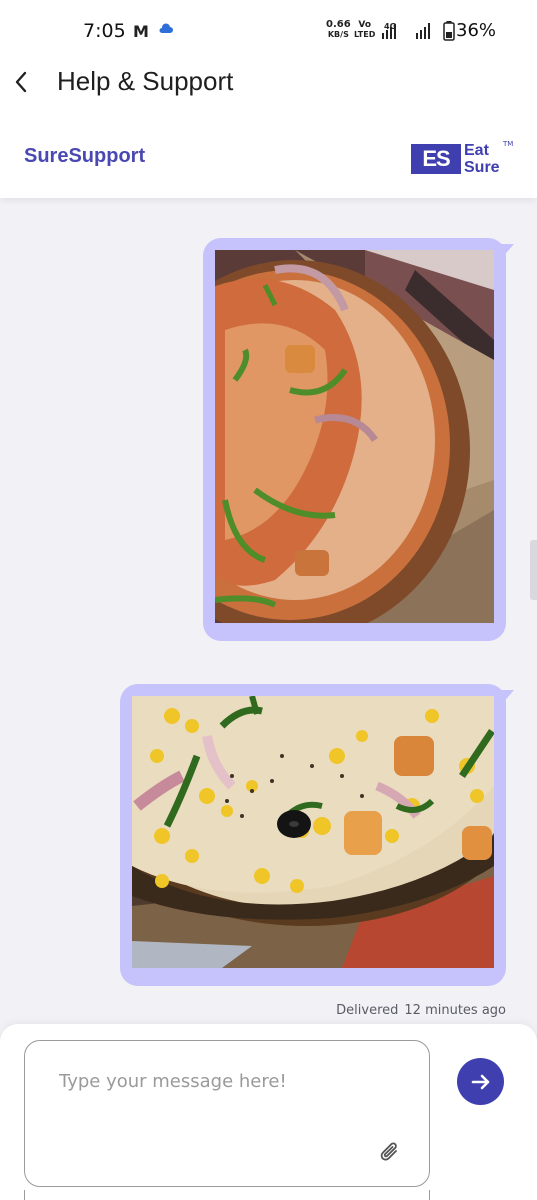  I want to click on app-header: Help & Support, so click(268, 92).